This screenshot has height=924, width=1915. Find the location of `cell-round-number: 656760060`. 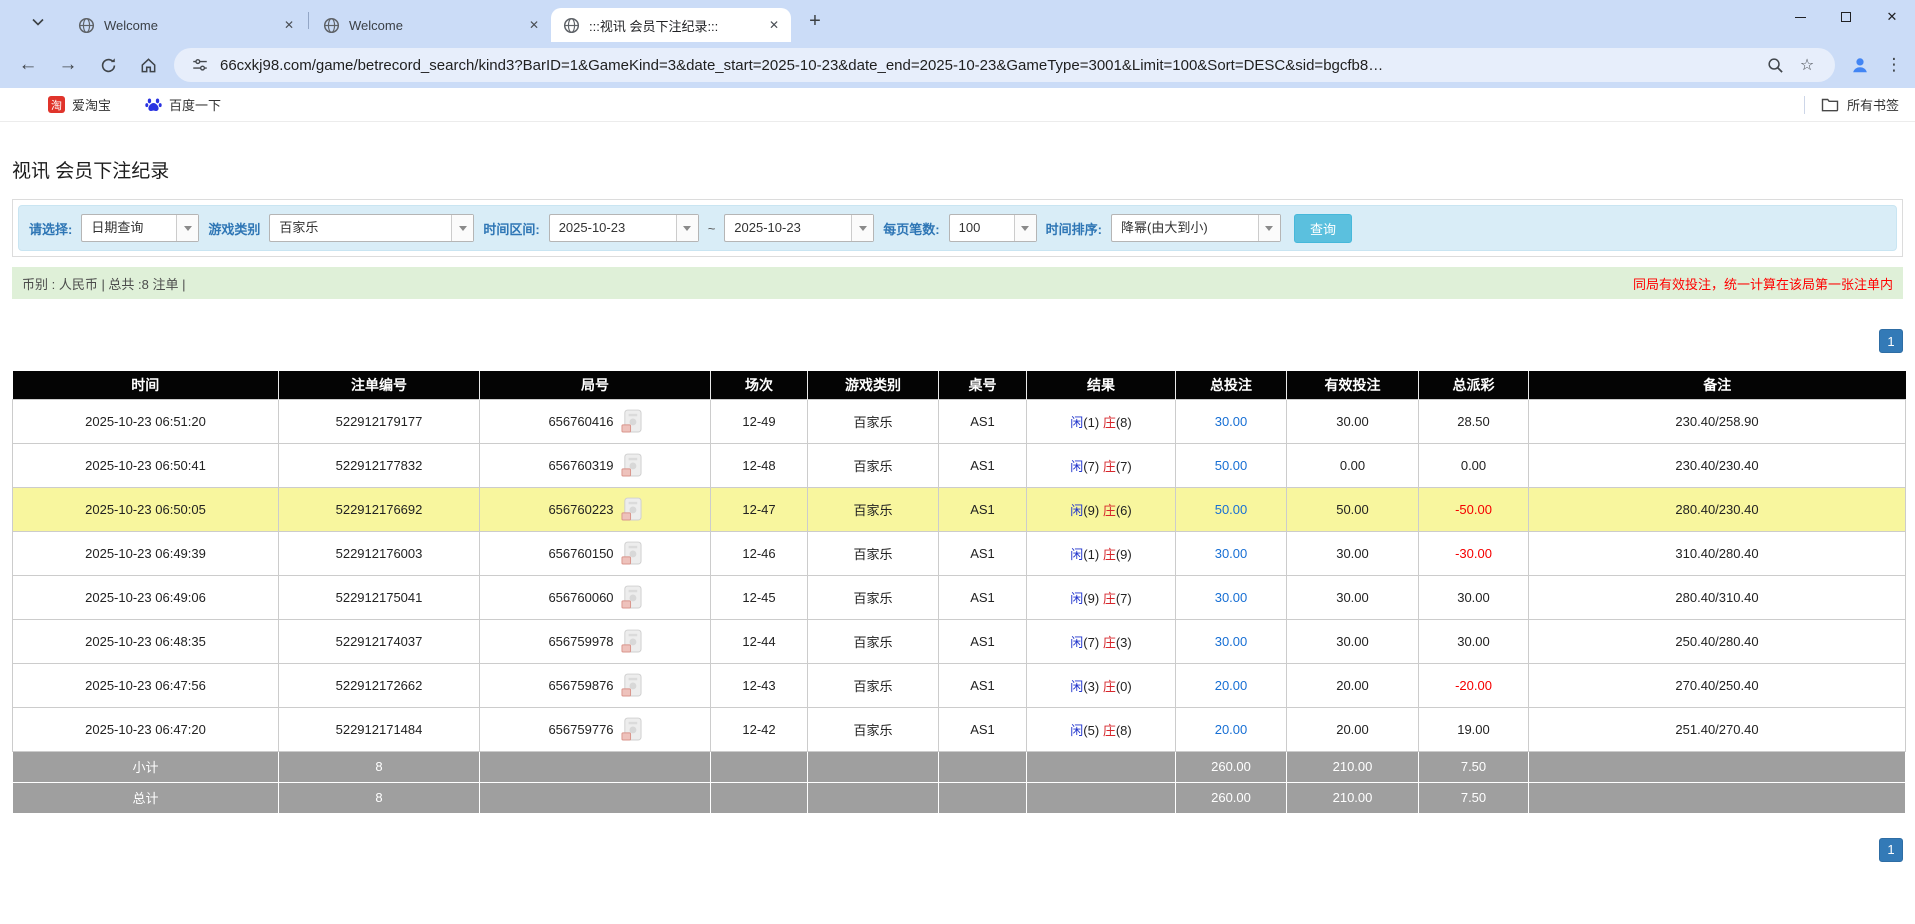

cell-round-number: 656760060 is located at coordinates (595, 597).